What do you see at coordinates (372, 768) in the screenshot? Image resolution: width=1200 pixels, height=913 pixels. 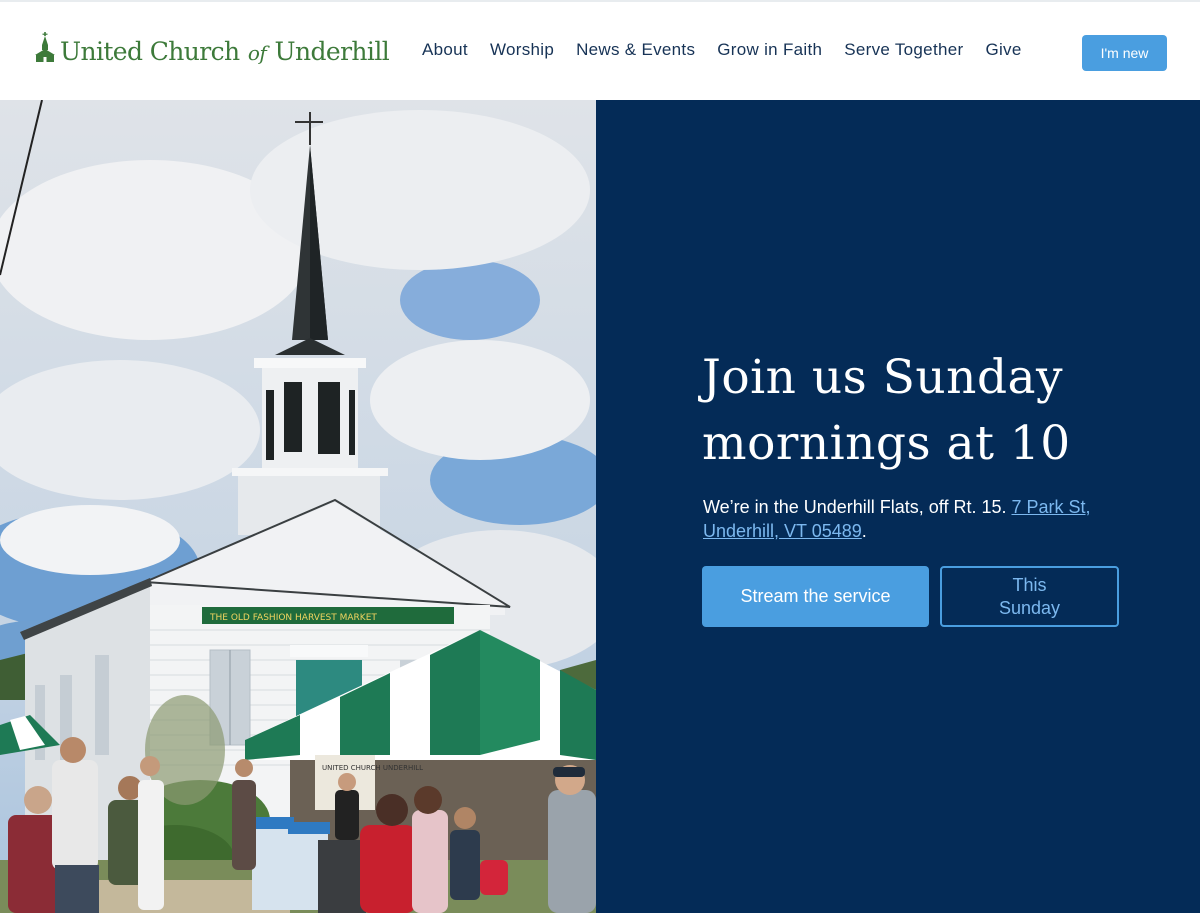 I see `tent-church-sign: UNITED CHURCH UNDERHILL` at bounding box center [372, 768].